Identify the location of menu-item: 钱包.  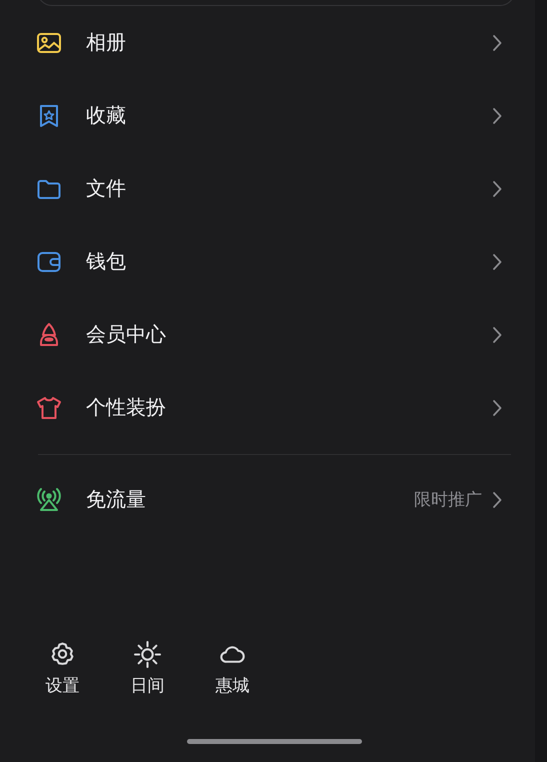
(267, 261).